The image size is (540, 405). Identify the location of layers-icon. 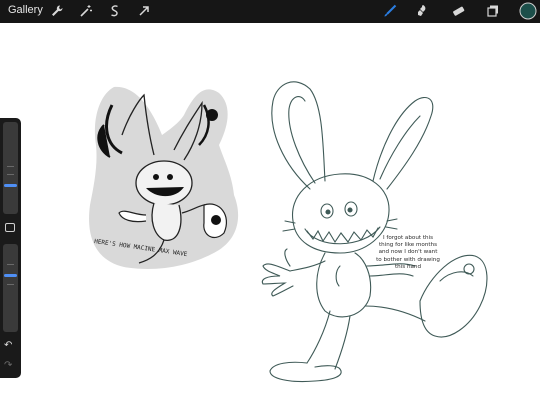
(493, 11).